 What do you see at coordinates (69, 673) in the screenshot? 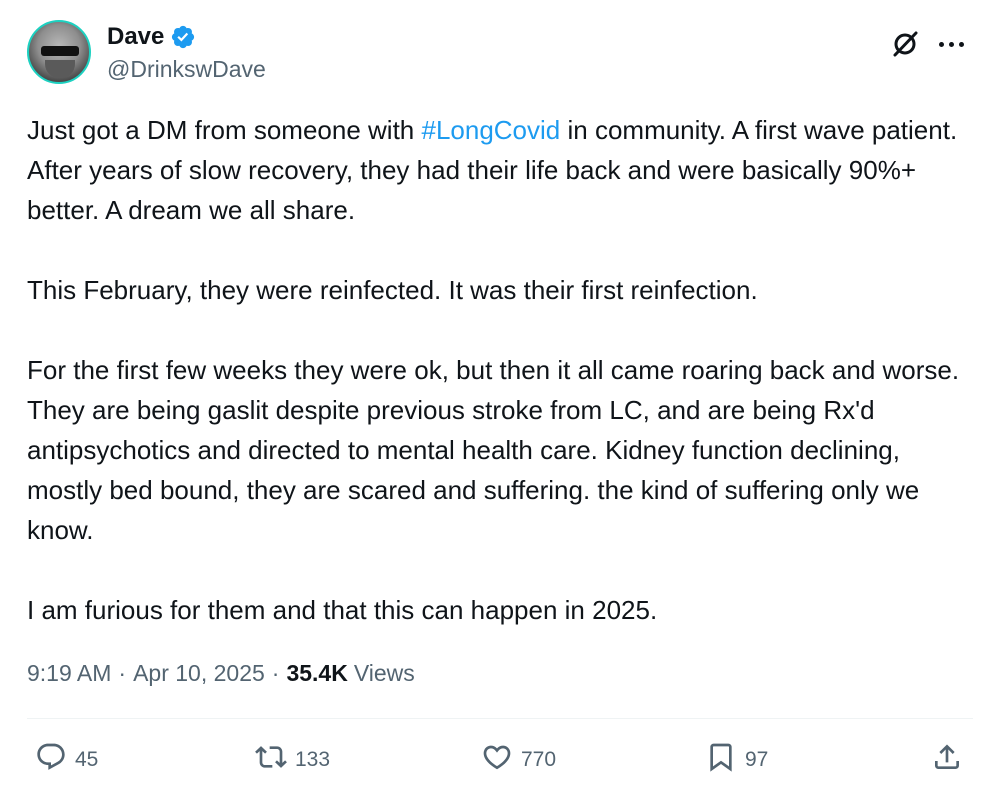
I see `tweet-time: 9:19 AM` at bounding box center [69, 673].